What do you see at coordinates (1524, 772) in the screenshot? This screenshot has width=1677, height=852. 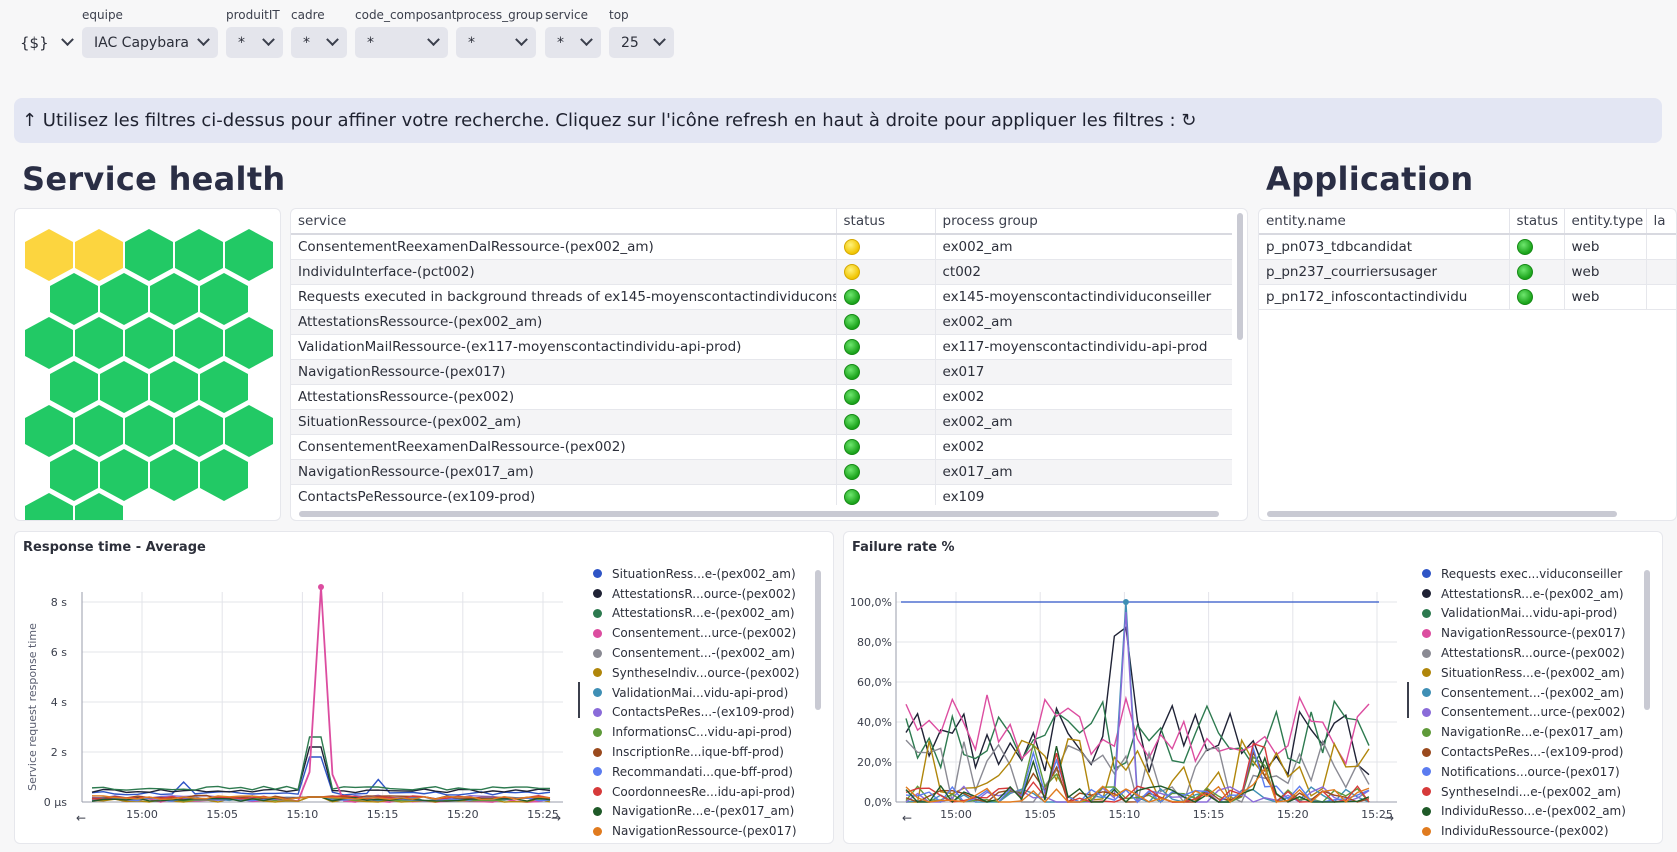 I see `legend-item: Notifications...ource-(pex017)` at bounding box center [1524, 772].